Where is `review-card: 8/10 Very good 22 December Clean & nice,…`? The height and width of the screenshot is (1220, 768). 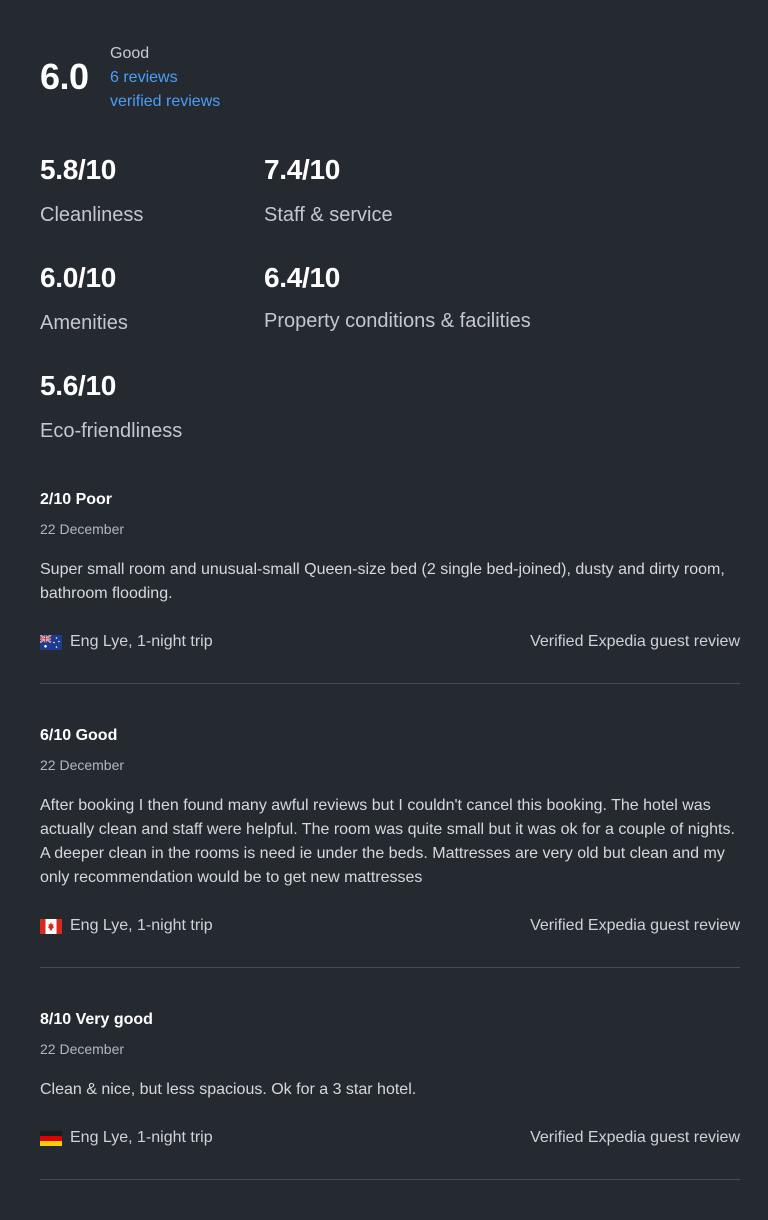 review-card: 8/10 Very good 22 December Clean & nice,… is located at coordinates (390, 1080).